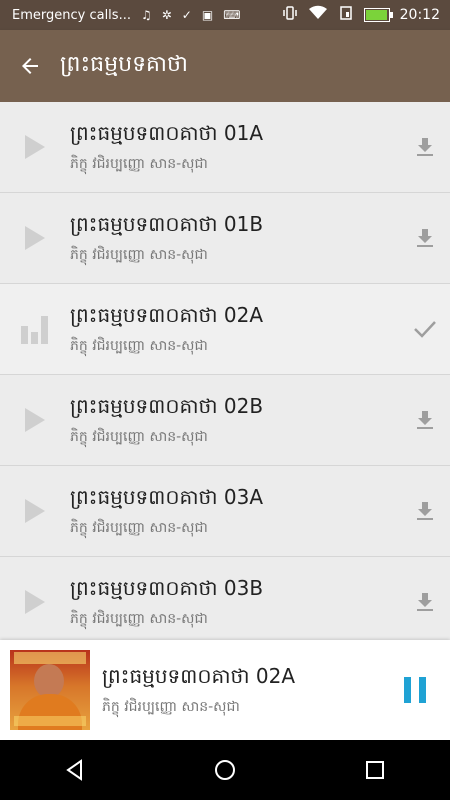  I want to click on status-right: 20:12, so click(366, 15).